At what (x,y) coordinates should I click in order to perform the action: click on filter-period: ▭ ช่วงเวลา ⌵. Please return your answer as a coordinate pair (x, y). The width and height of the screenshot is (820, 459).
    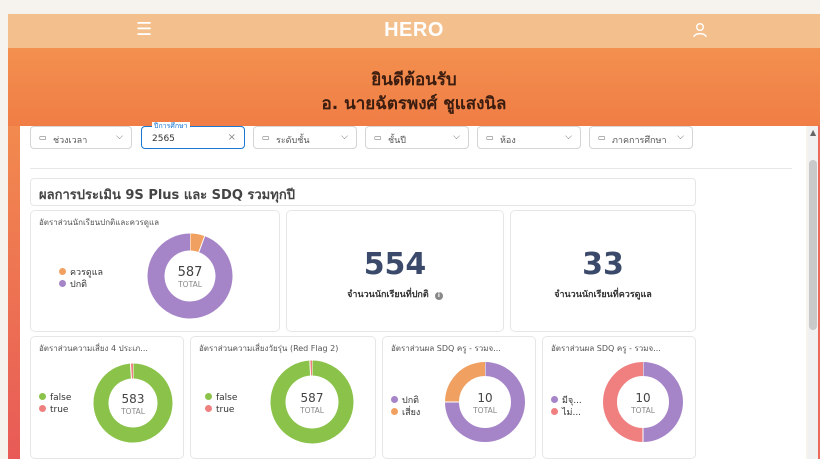
    Looking at the image, I should click on (81, 137).